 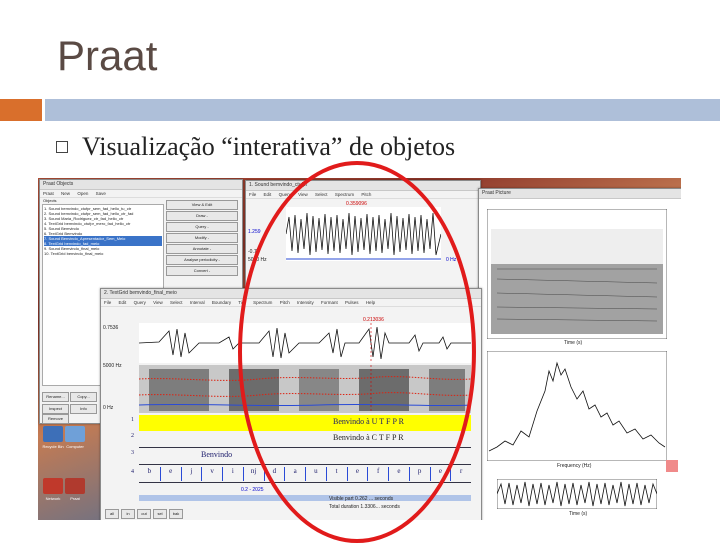 What do you see at coordinates (107, 55) in the screenshot?
I see `slide-title: Praat` at bounding box center [107, 55].